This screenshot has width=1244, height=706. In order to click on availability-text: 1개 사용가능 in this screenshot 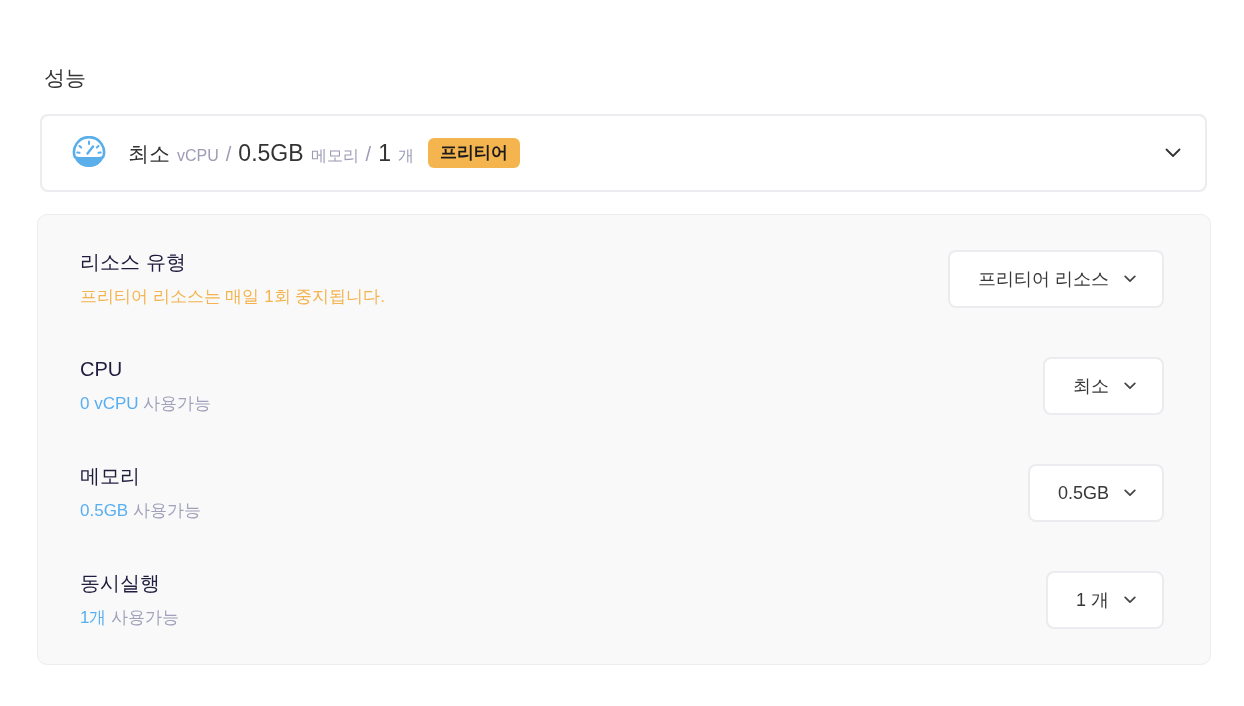, I will do `click(130, 618)`.